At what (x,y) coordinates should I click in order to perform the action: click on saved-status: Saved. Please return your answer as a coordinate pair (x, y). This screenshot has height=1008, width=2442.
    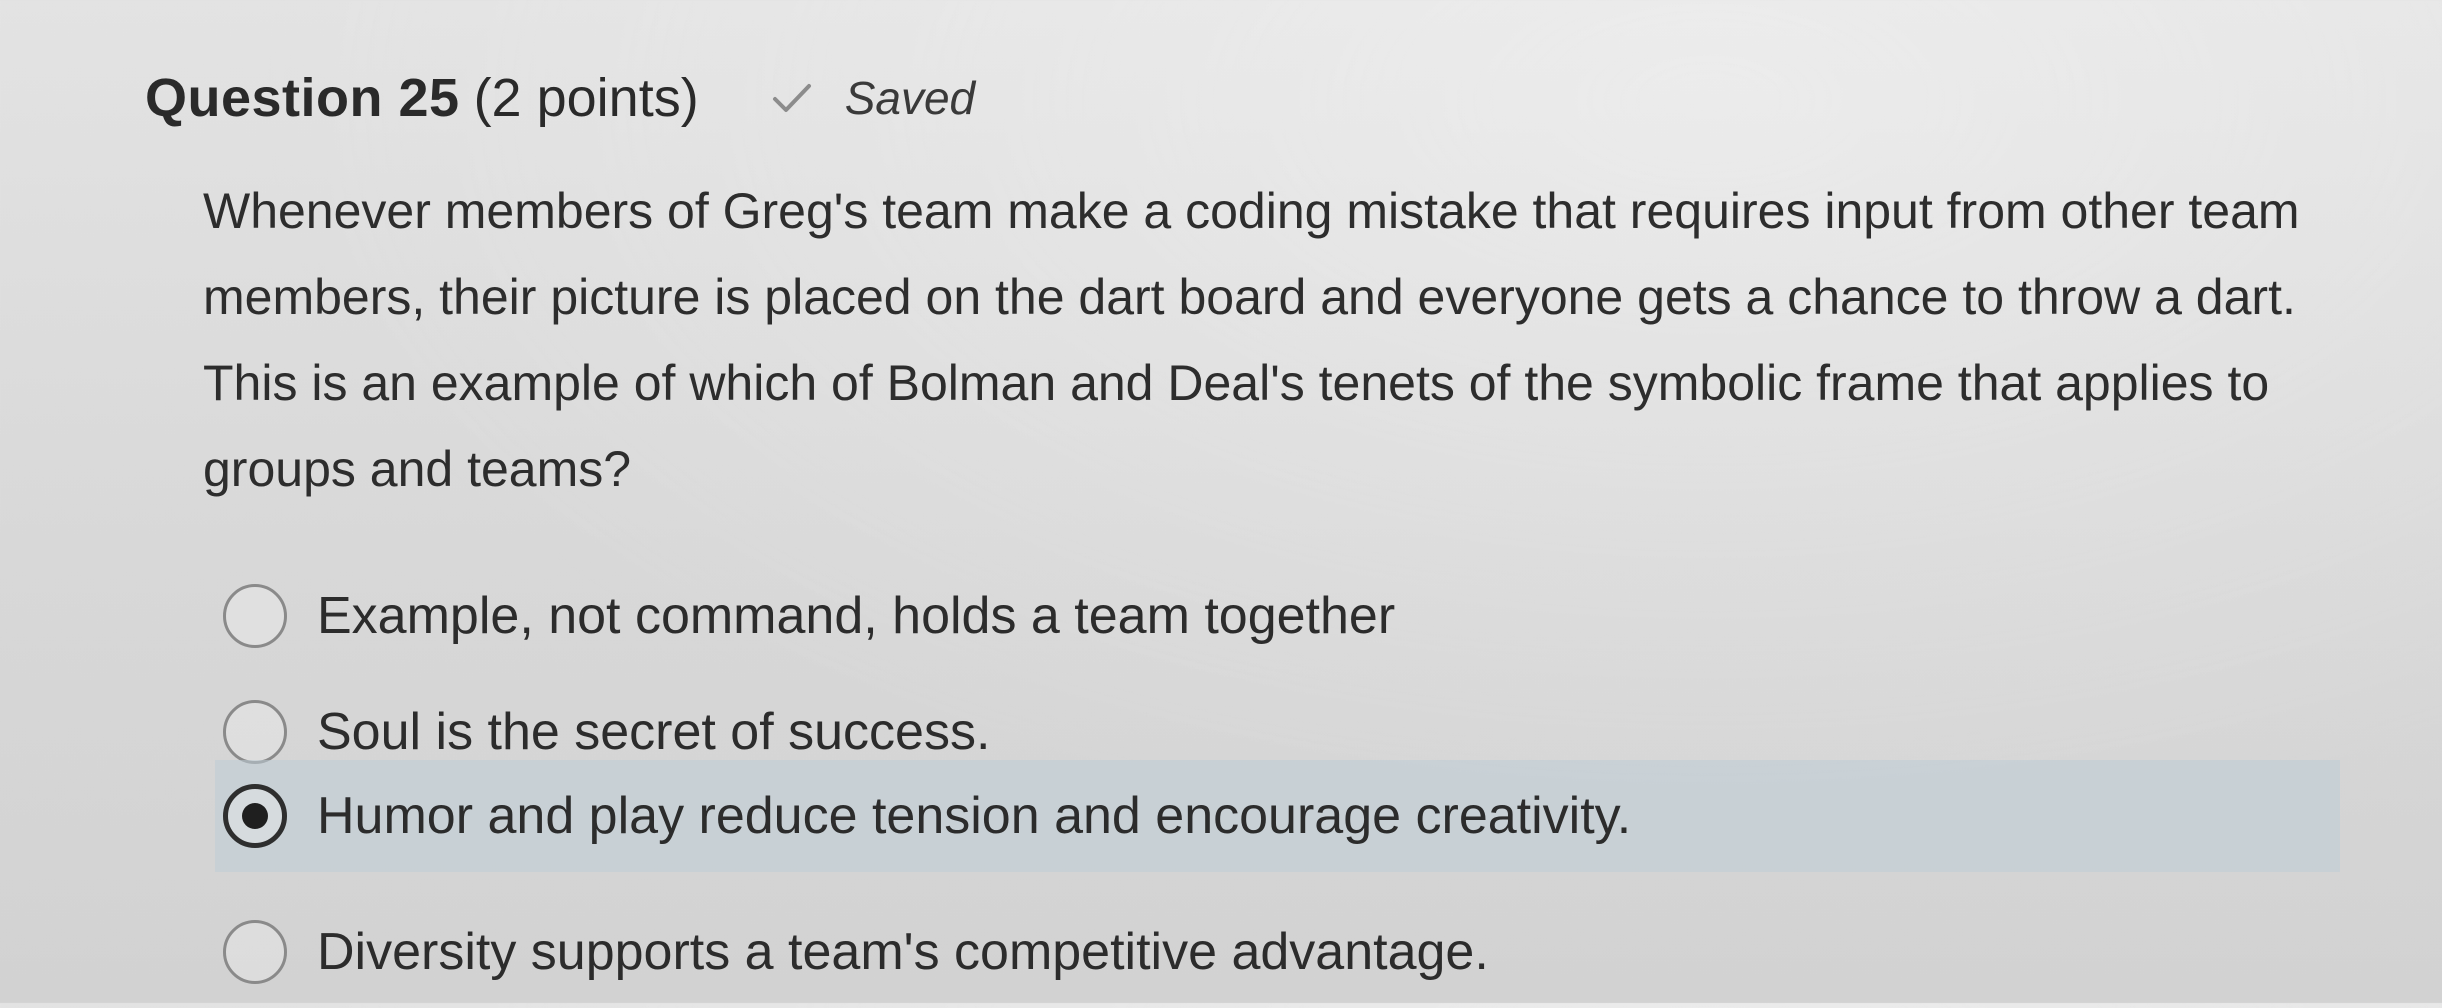
    Looking at the image, I should click on (873, 98).